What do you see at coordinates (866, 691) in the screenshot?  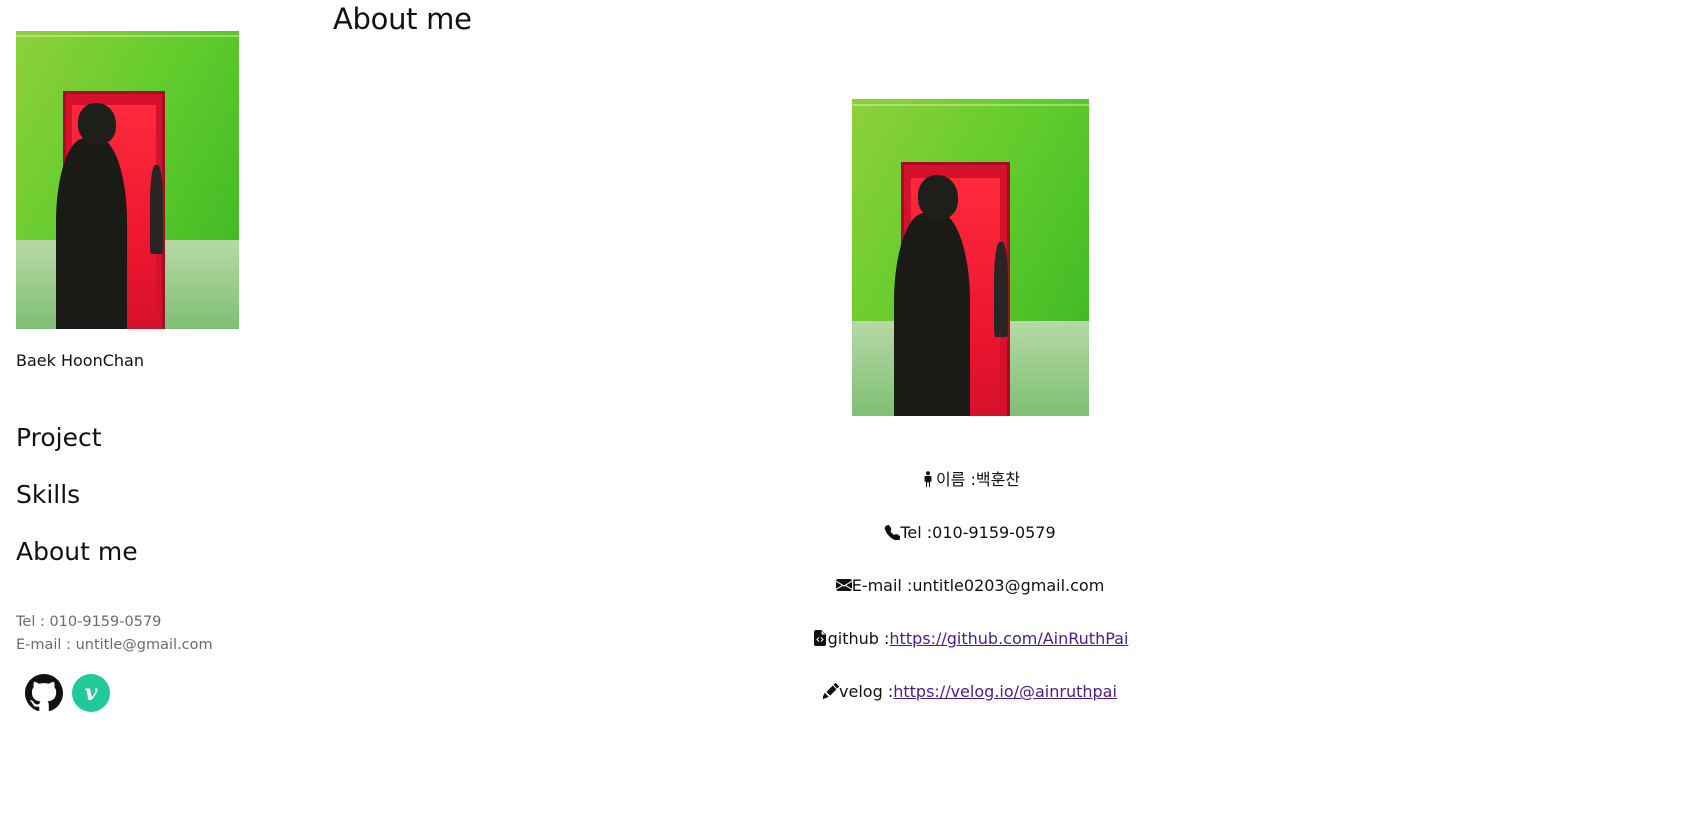 I see `info-velog-label: velog :` at bounding box center [866, 691].